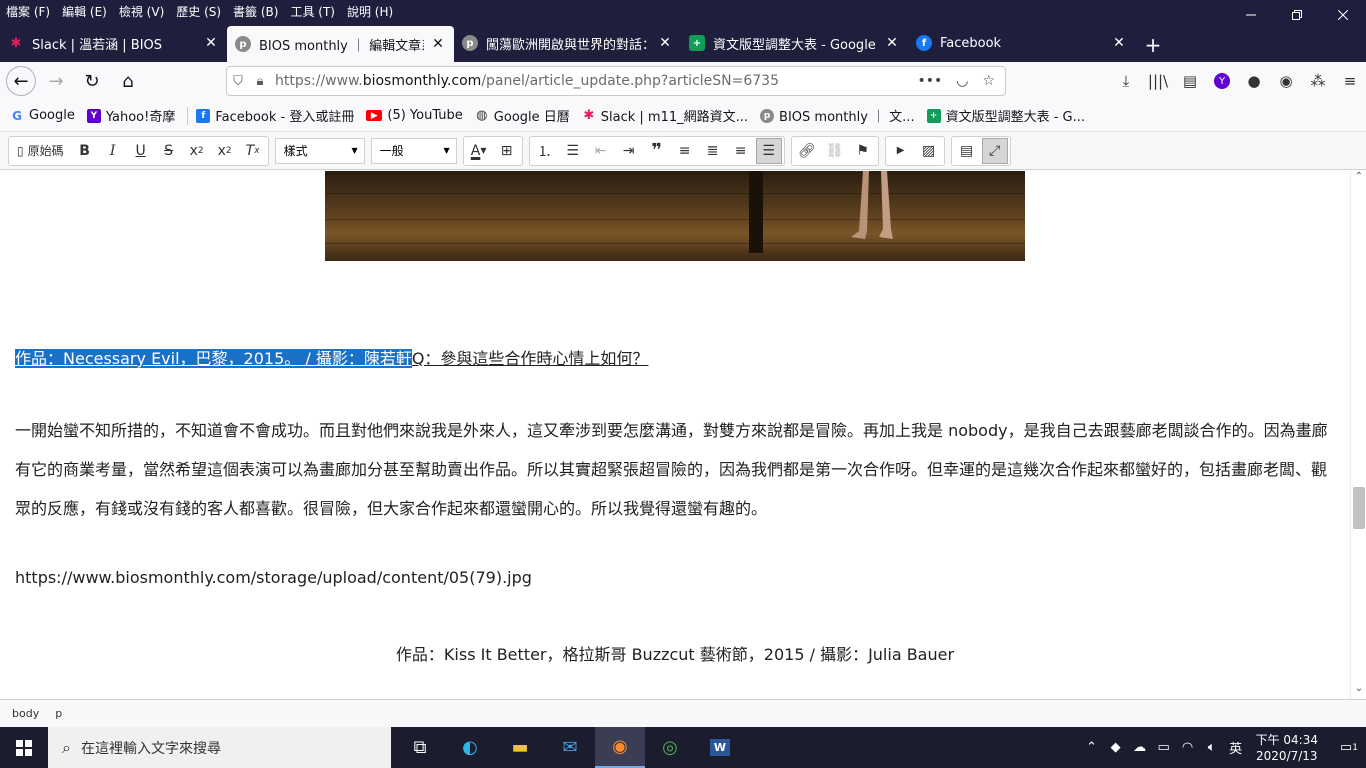 This screenshot has width=1366, height=768. I want to click on menu-history: 歷史 (S), so click(198, 11).